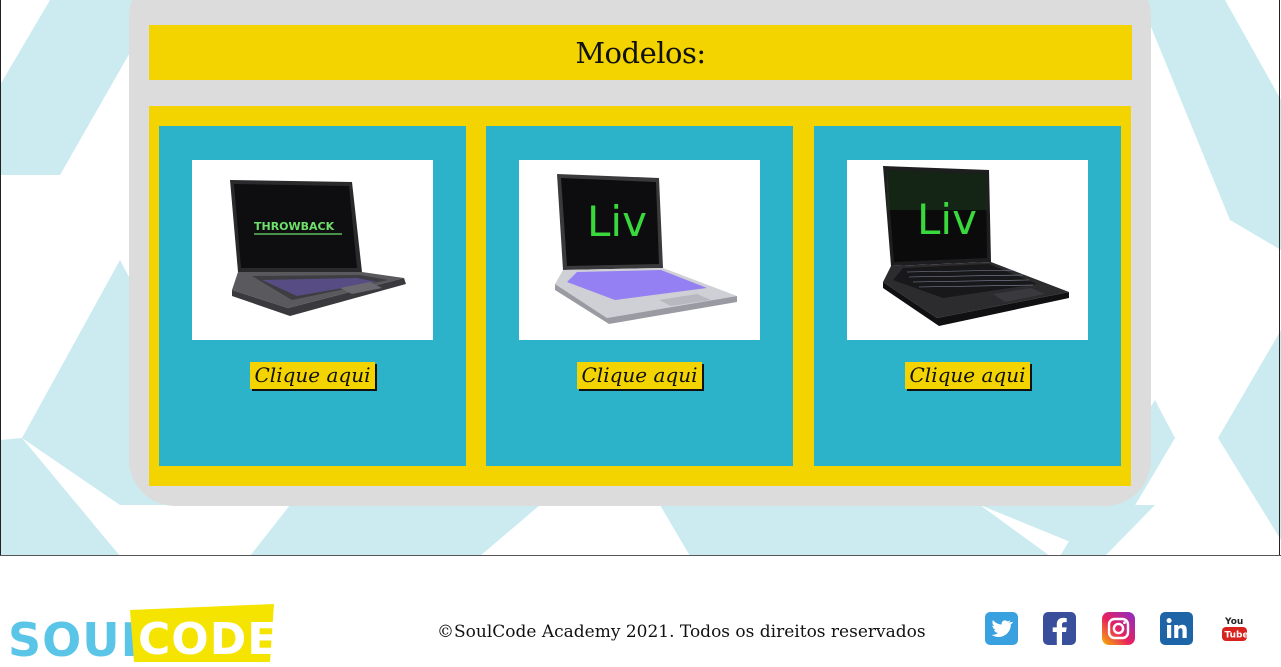 This screenshot has width=1281, height=667. What do you see at coordinates (976, 246) in the screenshot?
I see `laptop-illustration-3: Liv` at bounding box center [976, 246].